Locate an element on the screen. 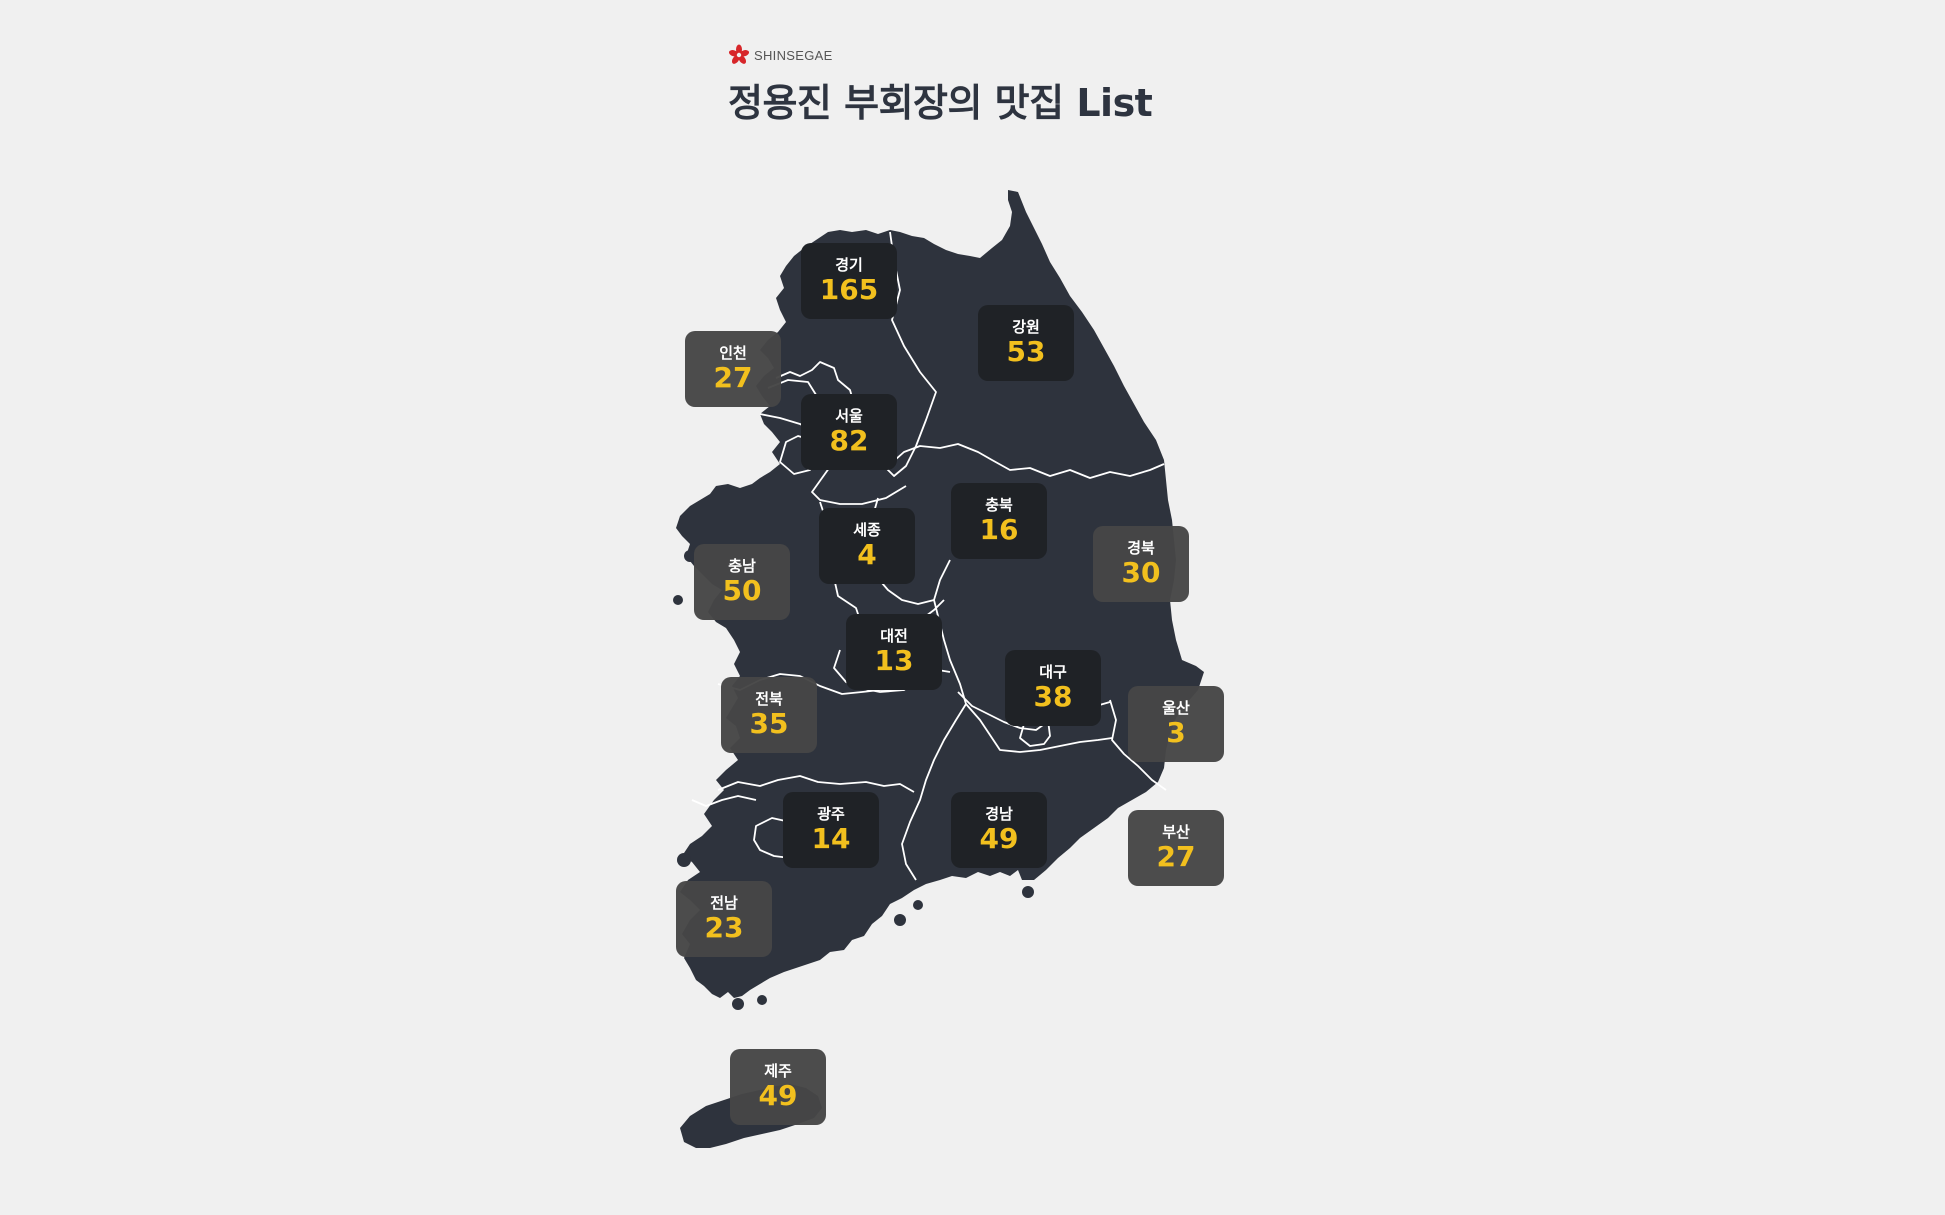  region-box-ulsan: 울산 3 is located at coordinates (1176, 724).